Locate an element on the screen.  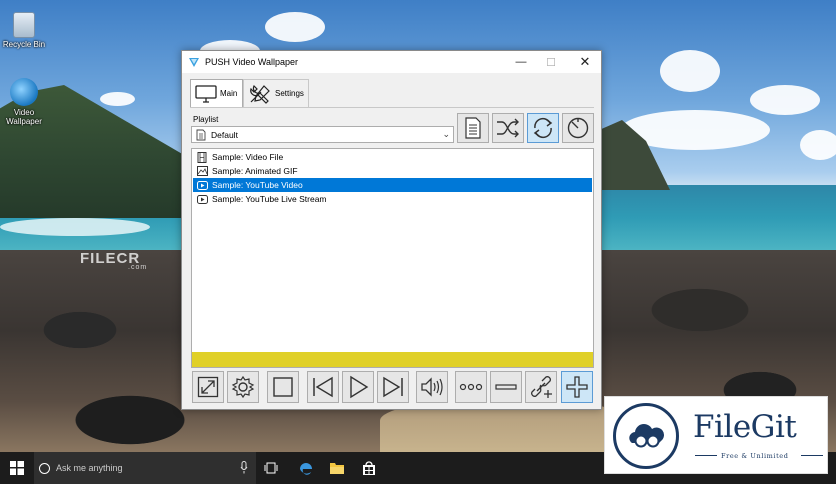
chevron-down-icon: ⌄ is located at coordinates (446, 134).